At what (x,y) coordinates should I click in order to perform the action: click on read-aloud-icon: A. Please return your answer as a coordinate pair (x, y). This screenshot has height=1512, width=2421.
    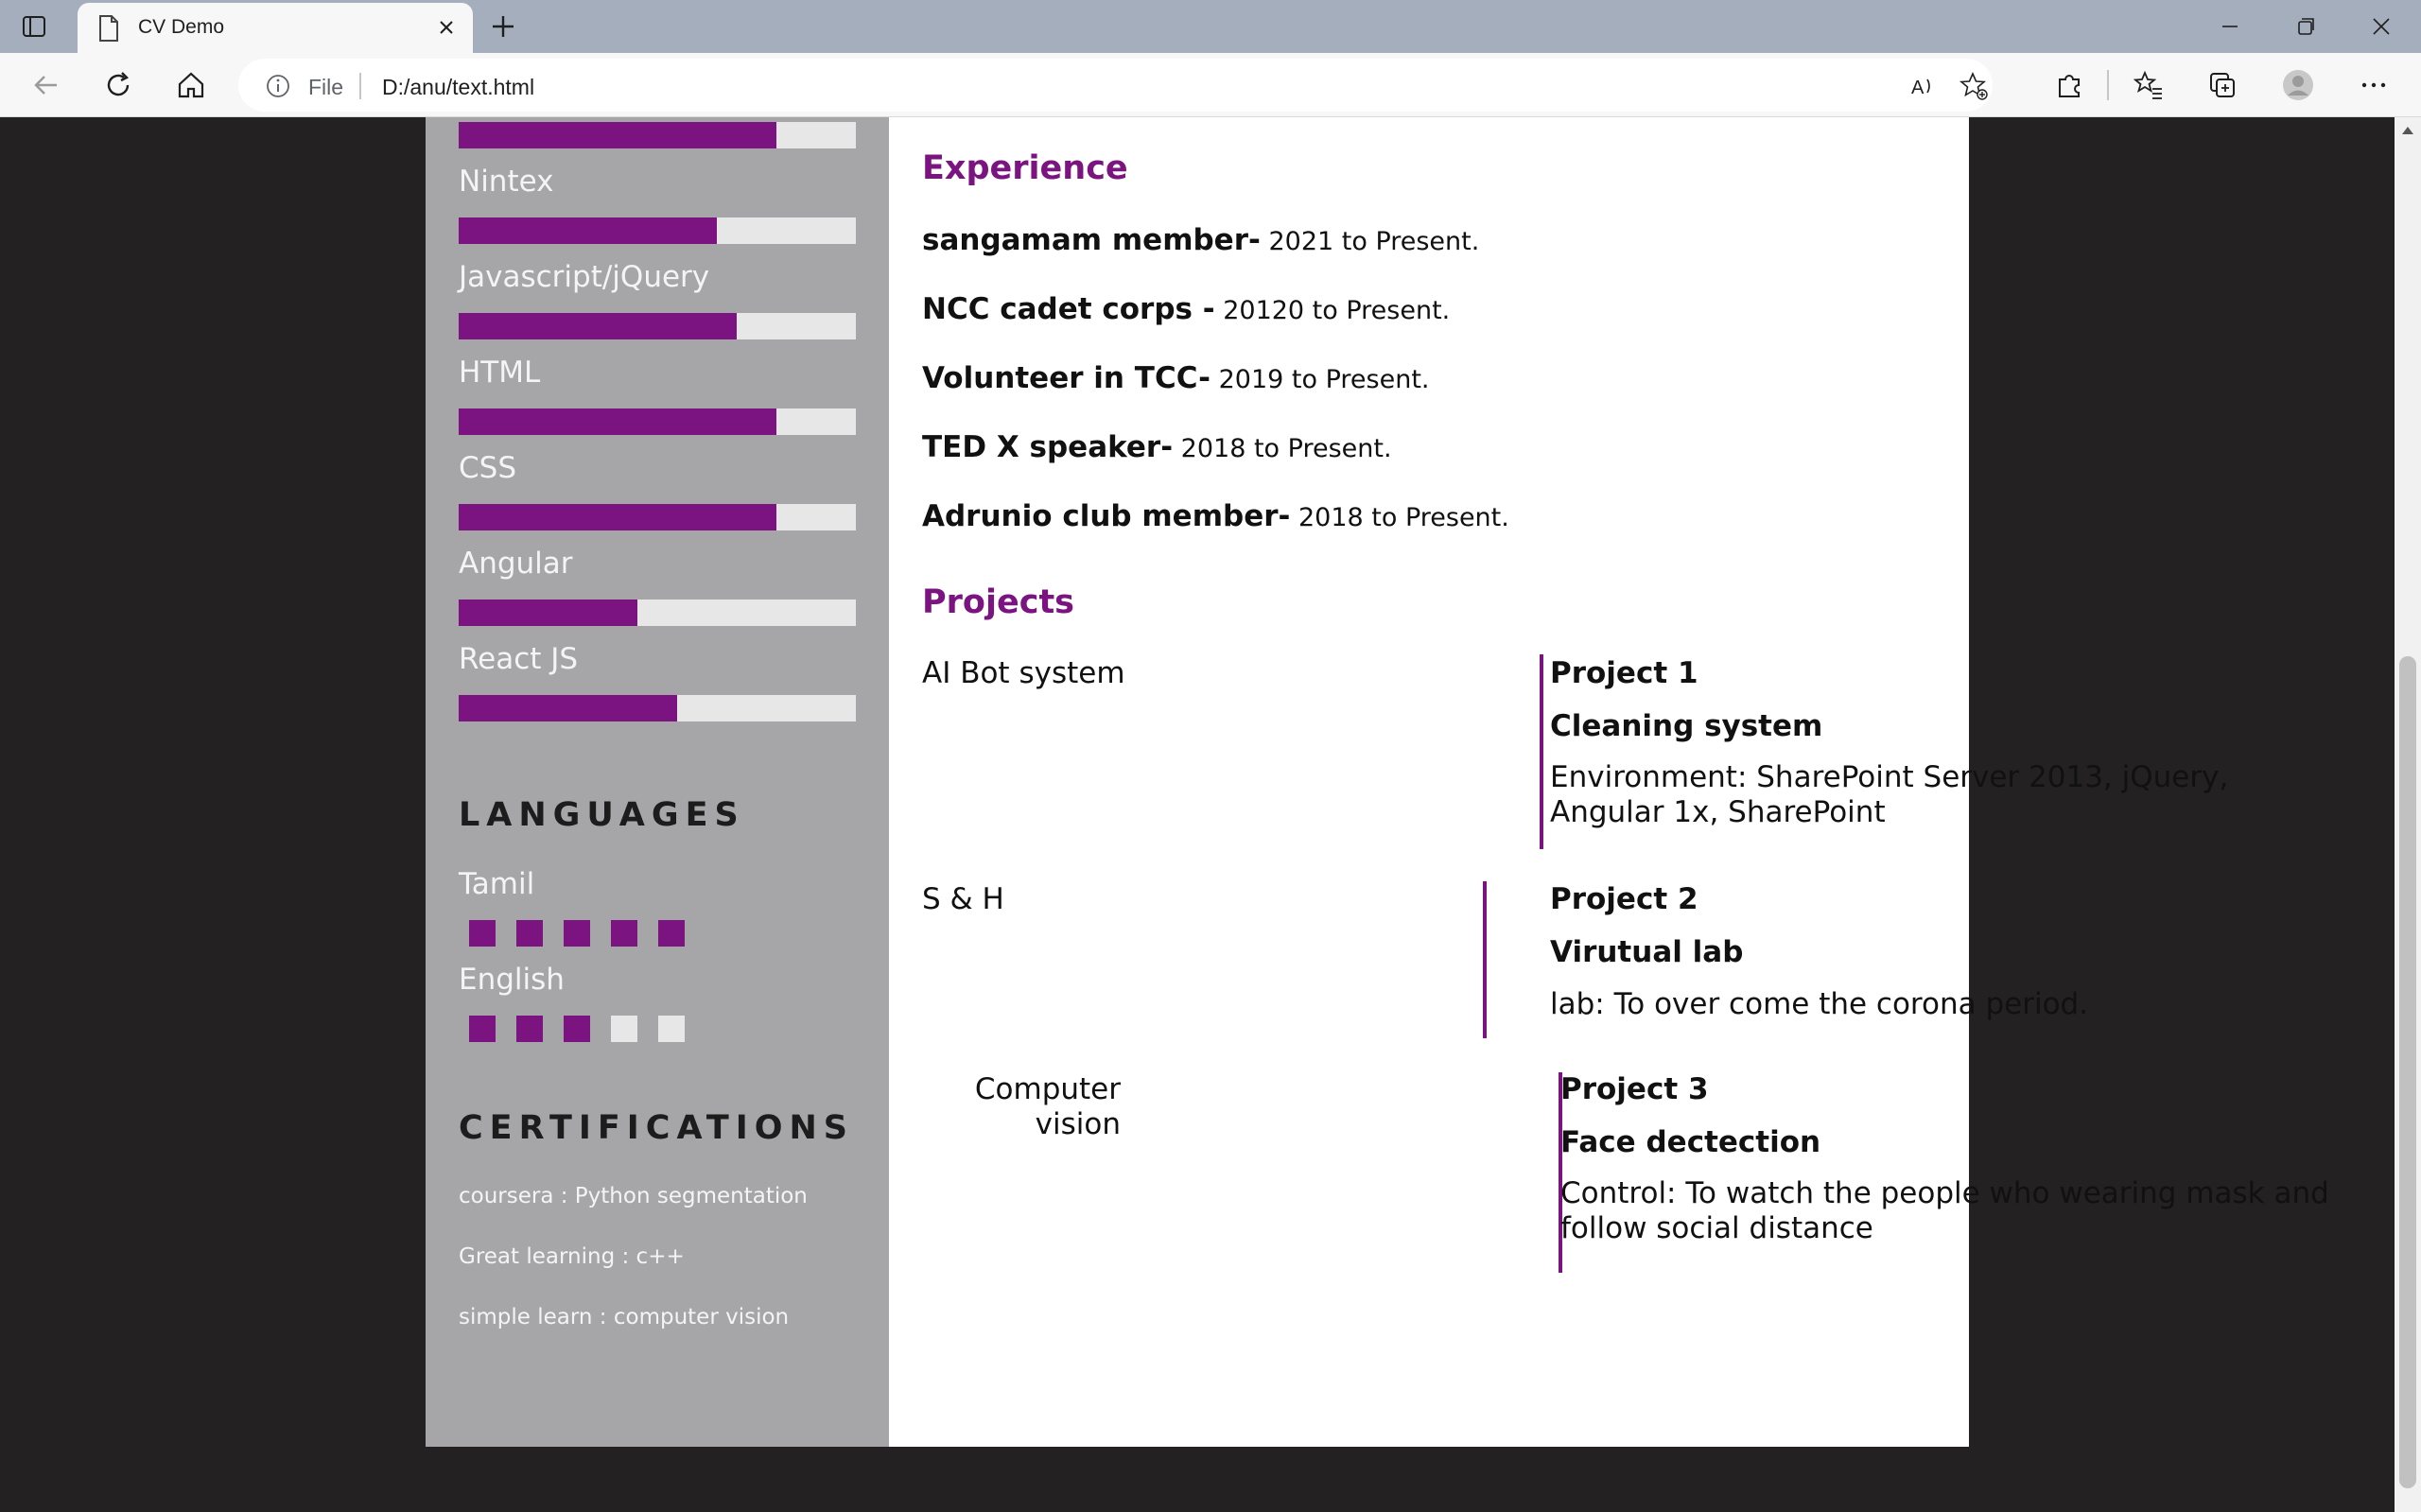
    Looking at the image, I should click on (1923, 86).